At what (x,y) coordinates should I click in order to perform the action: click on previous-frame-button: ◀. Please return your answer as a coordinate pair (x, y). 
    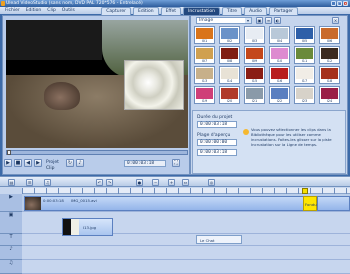
    Looking at the image, I should click on (28, 163).